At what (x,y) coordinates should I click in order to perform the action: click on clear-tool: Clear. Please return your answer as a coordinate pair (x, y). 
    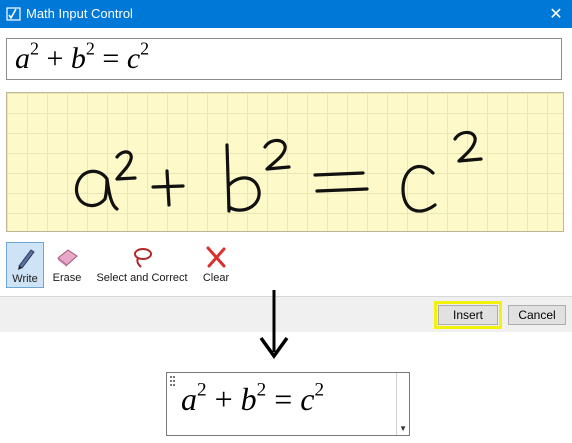
    Looking at the image, I should click on (216, 265).